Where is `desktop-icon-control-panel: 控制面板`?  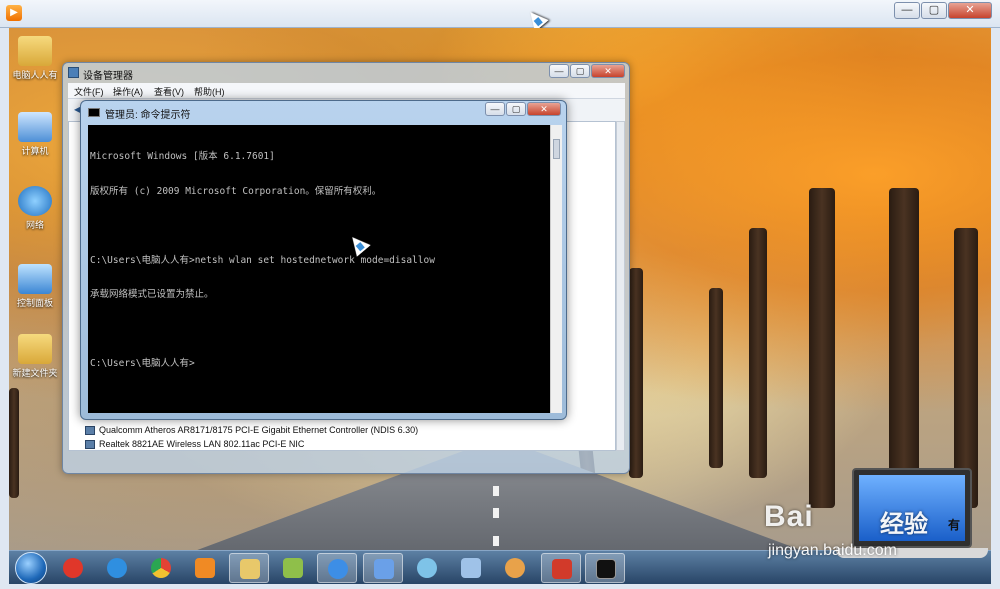
desktop-icon-control-panel: 控制面板 is located at coordinates (37, 286).